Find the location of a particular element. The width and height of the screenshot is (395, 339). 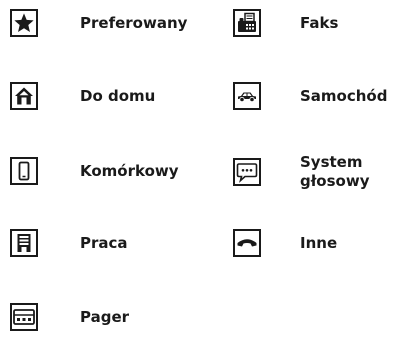

legend-item-pager: Pager is located at coordinates (69, 317).